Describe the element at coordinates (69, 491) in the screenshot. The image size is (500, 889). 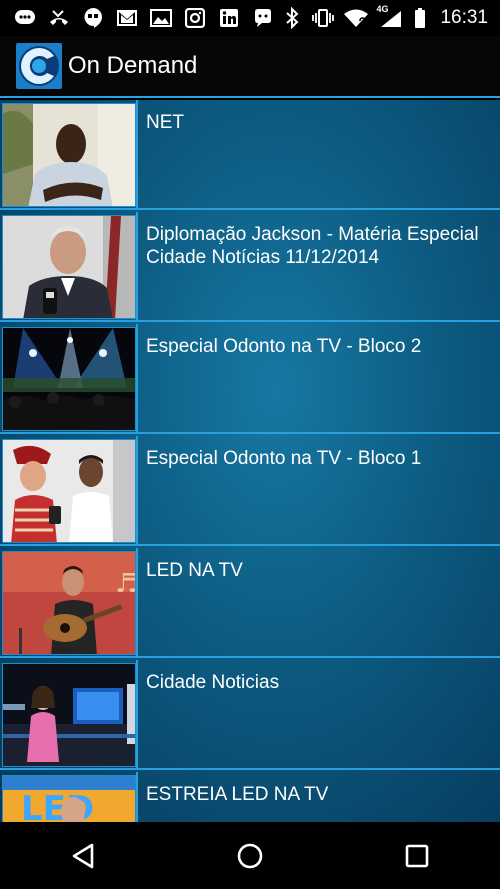
I see `thumbnail-pirate-interview` at that location.